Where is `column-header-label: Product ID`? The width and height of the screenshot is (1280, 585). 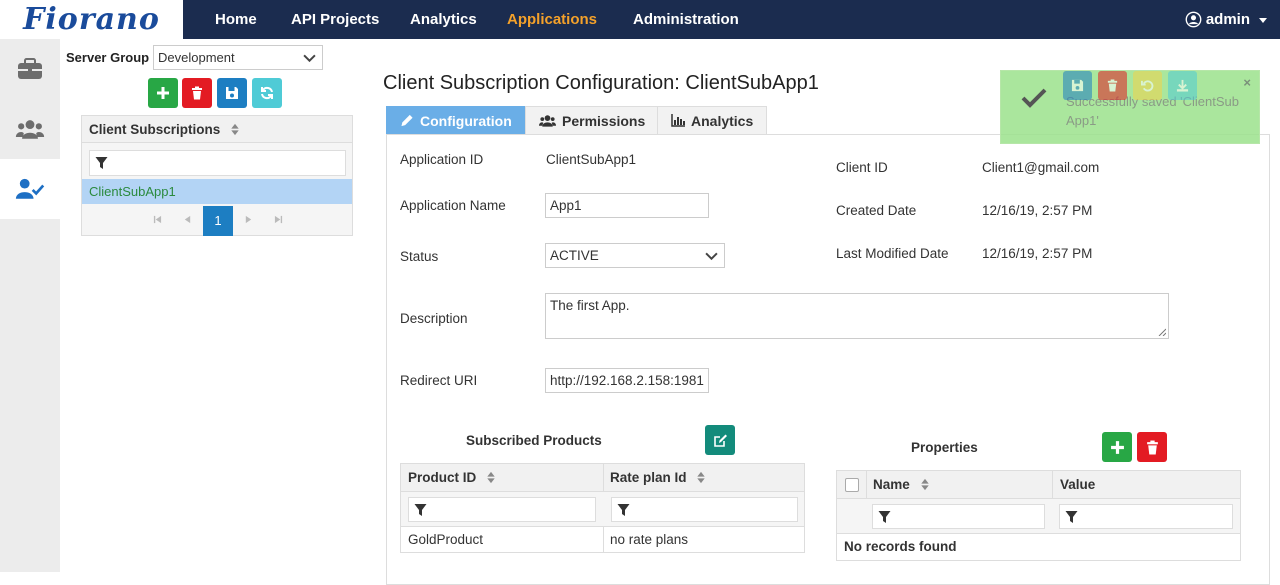
column-header-label: Product ID is located at coordinates (442, 477).